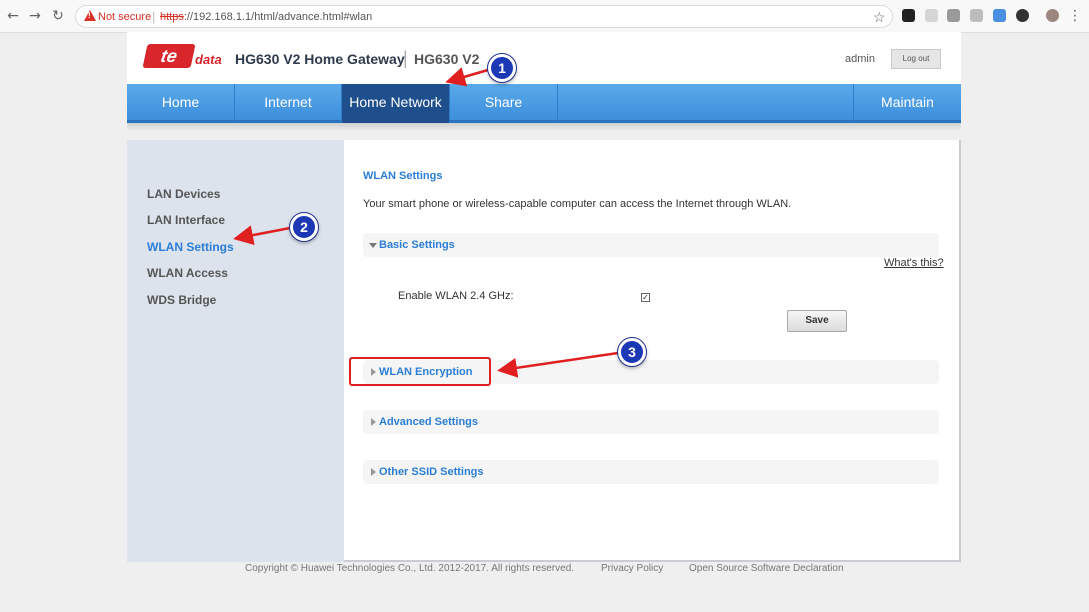 The image size is (1089, 612). What do you see at coordinates (190, 247) in the screenshot?
I see `sidebar-item-wlan-settings: WLAN Settings` at bounding box center [190, 247].